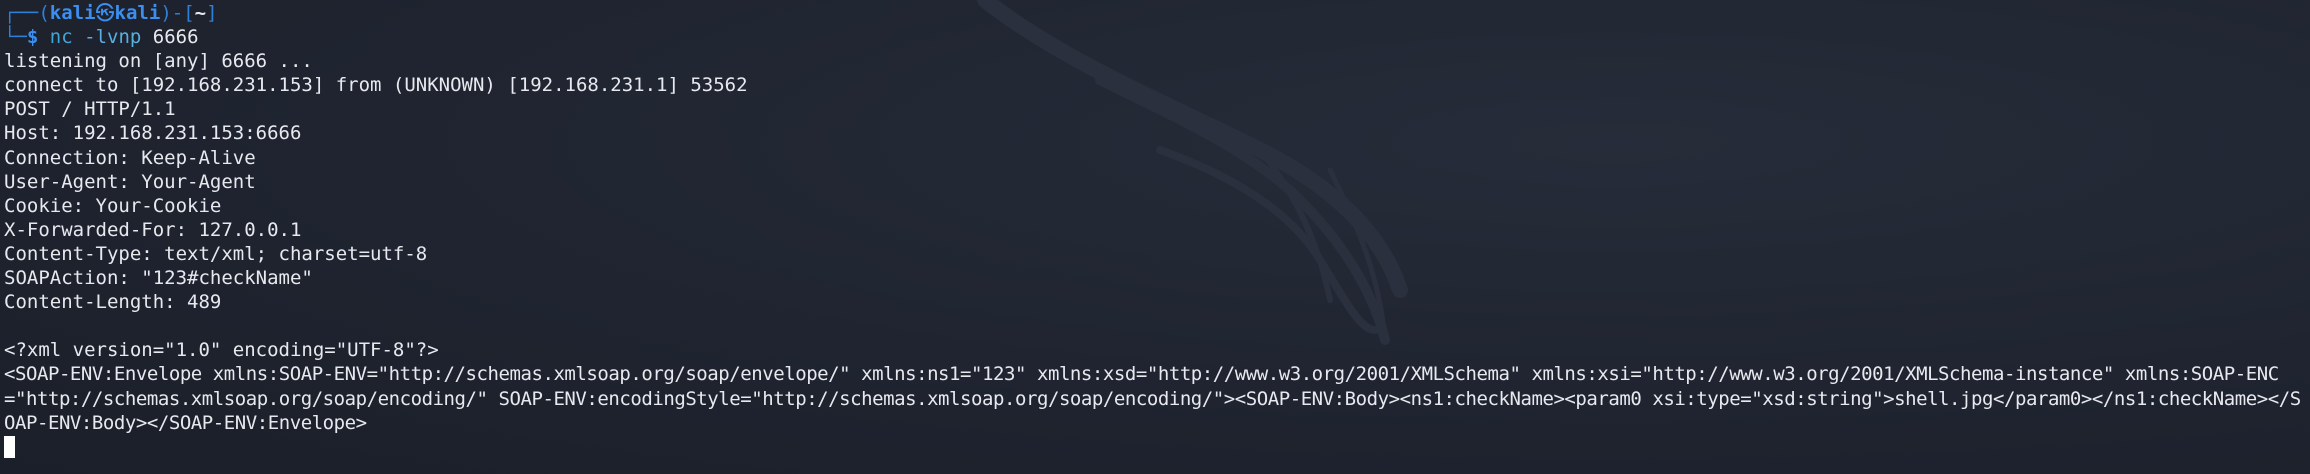  What do you see at coordinates (15, 37) in the screenshot?
I see `prompt-frame-bottom: └─` at bounding box center [15, 37].